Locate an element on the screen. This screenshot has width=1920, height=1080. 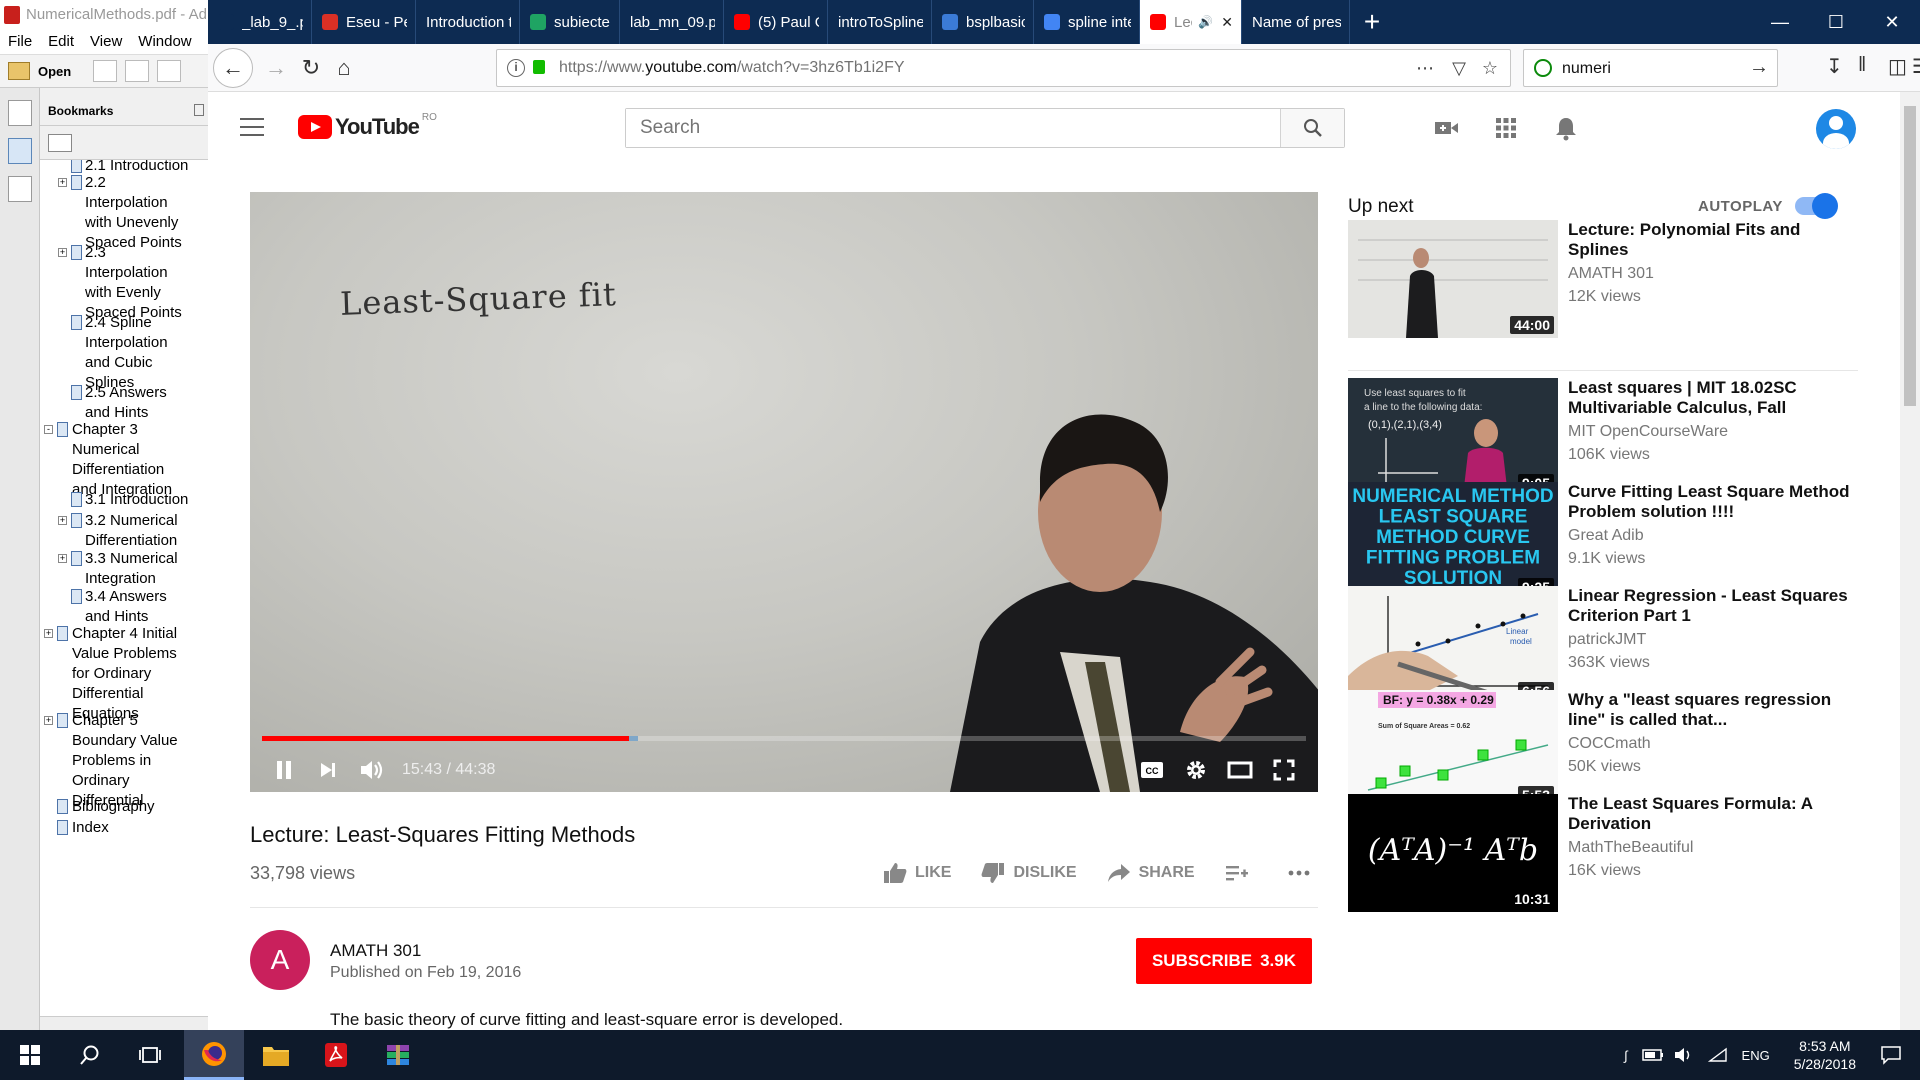
progress-bar is located at coordinates (784, 738).